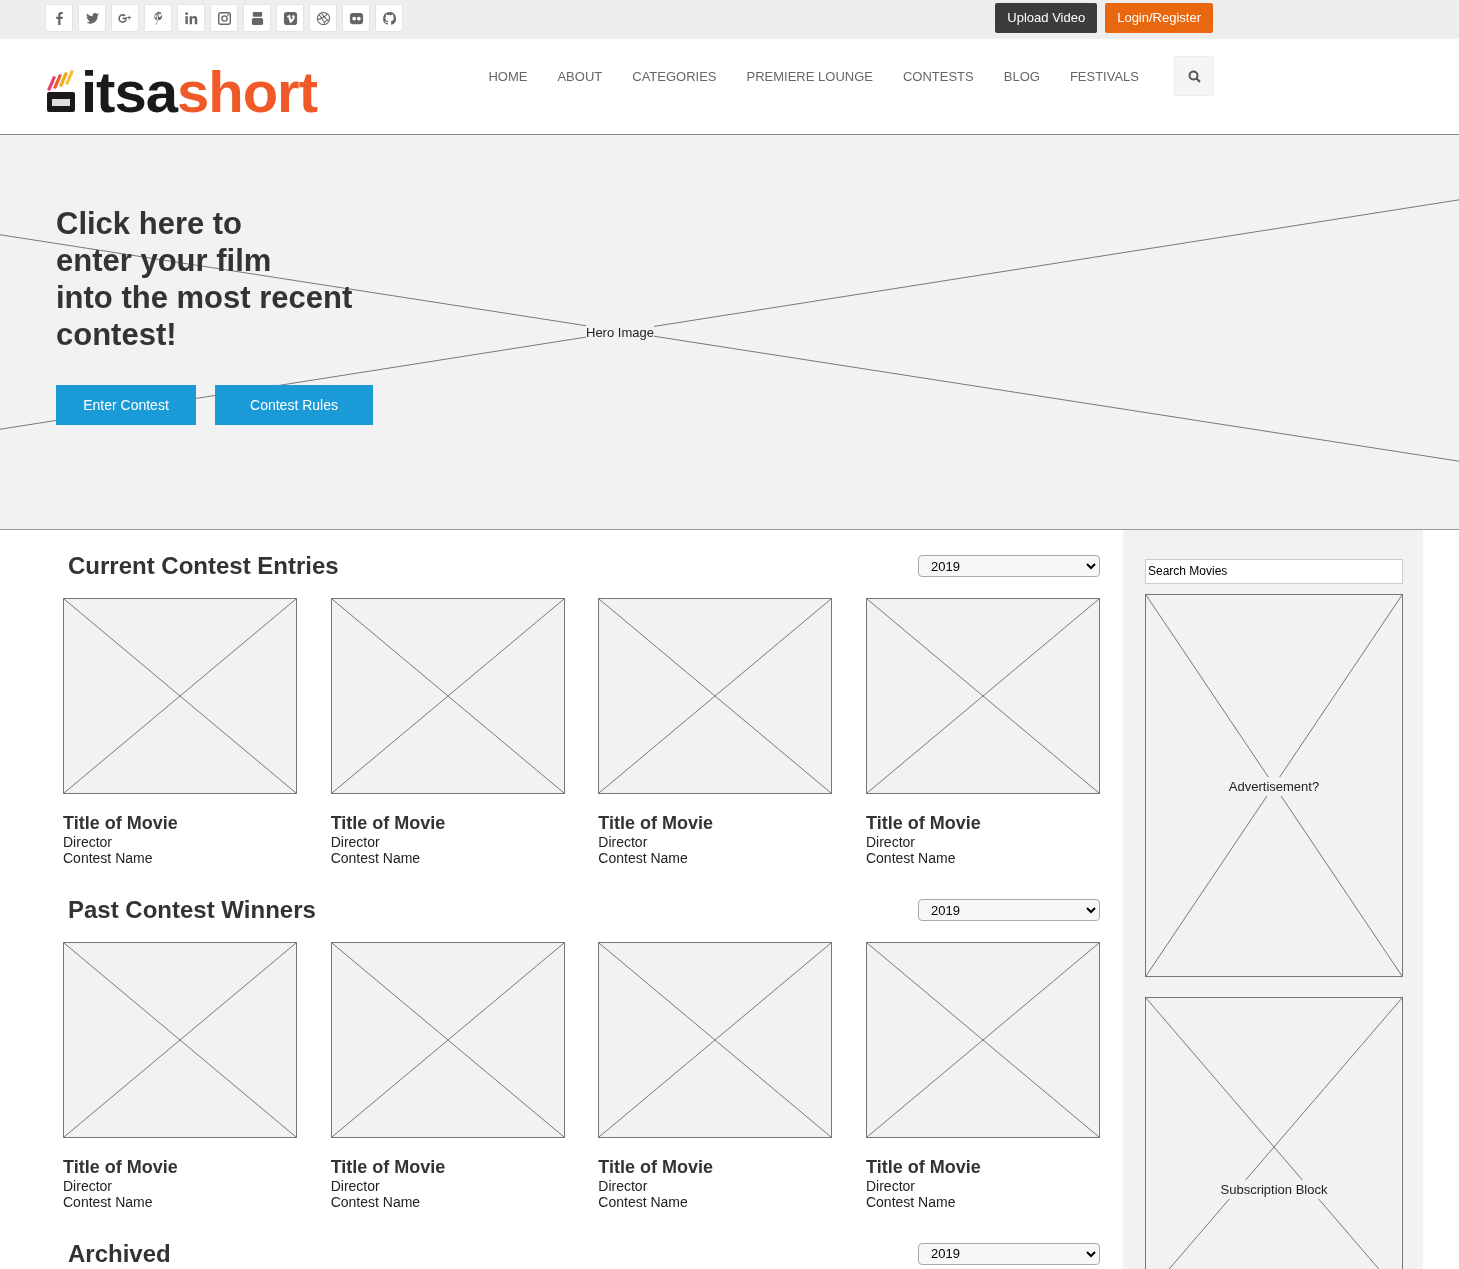 The image size is (1459, 1269). I want to click on nav-link: CONTESTS, so click(938, 76).